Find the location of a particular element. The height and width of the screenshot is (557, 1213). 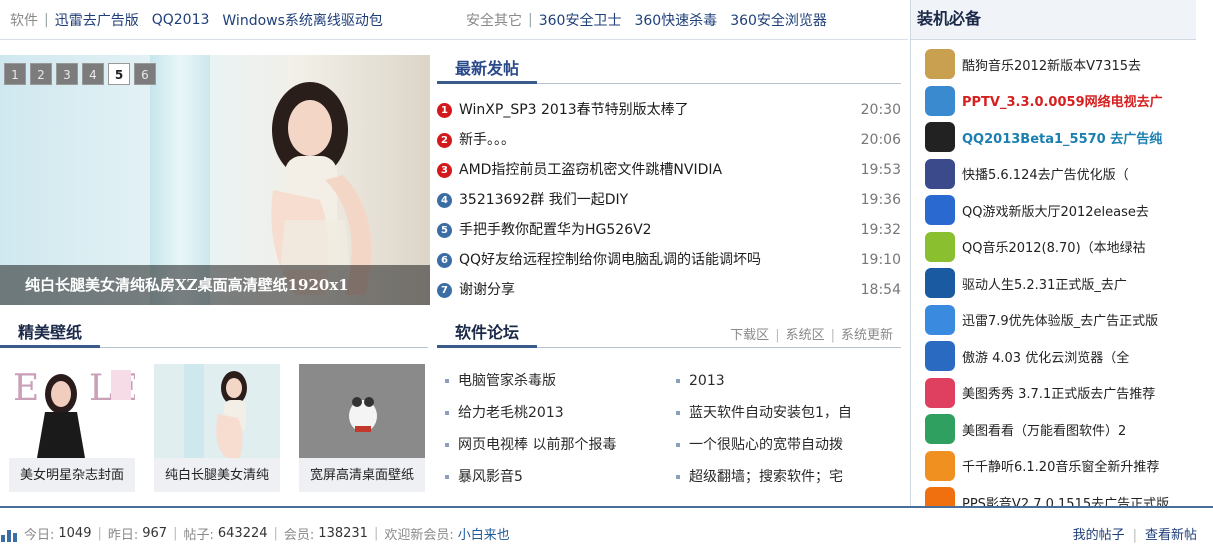

latest-posts-header: 最新发帖 is located at coordinates (669, 68).